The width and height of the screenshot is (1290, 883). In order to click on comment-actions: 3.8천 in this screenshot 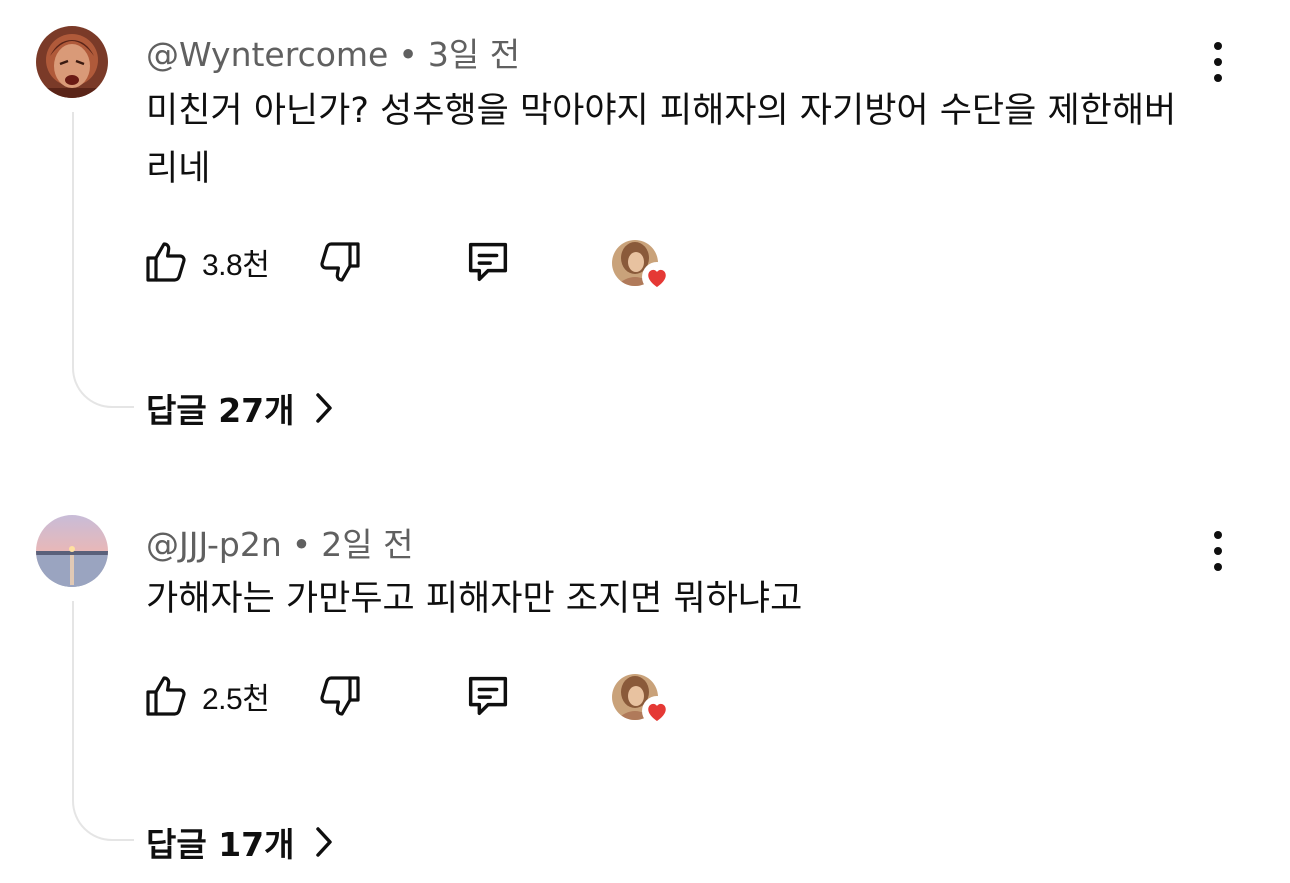, I will do `click(442, 263)`.